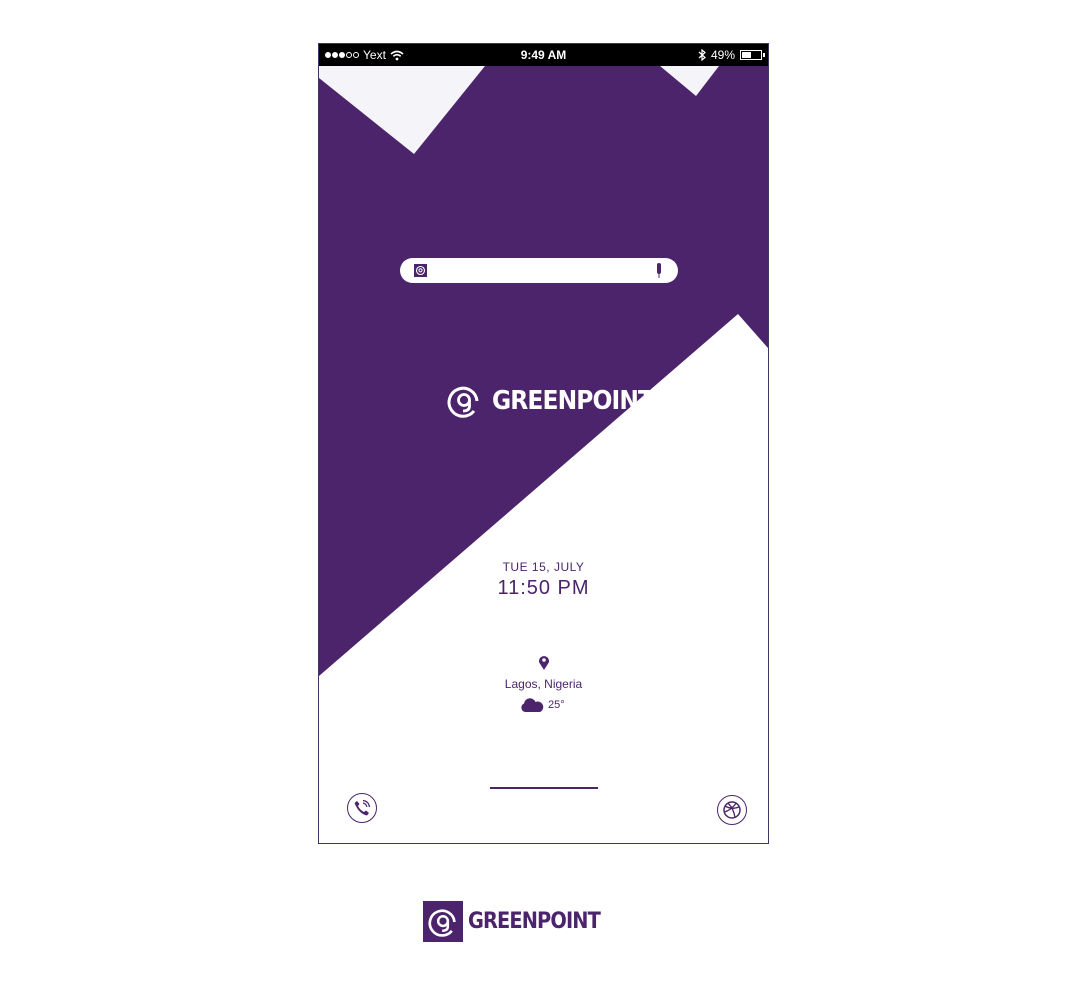  I want to click on phone-call-button, so click(362, 808).